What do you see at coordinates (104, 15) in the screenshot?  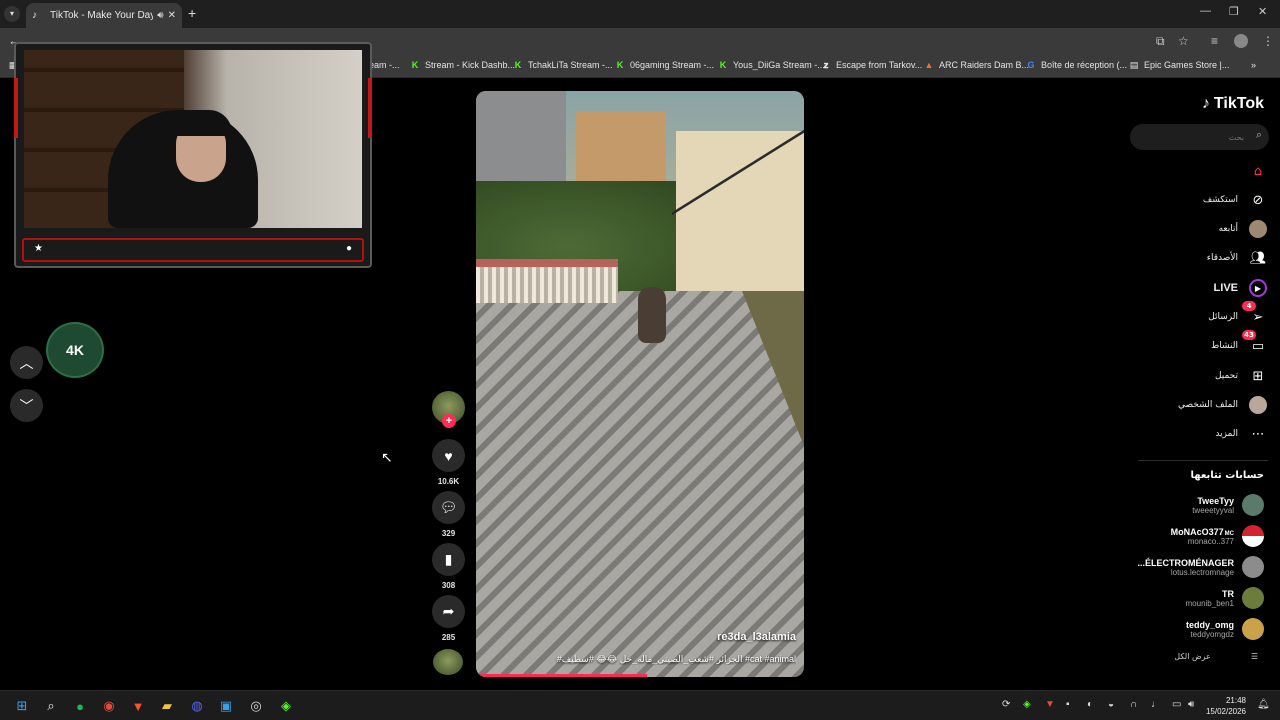 I see `browser-tab: ♪ TikTok - Make Your Day 🔊︎ ✕` at bounding box center [104, 15].